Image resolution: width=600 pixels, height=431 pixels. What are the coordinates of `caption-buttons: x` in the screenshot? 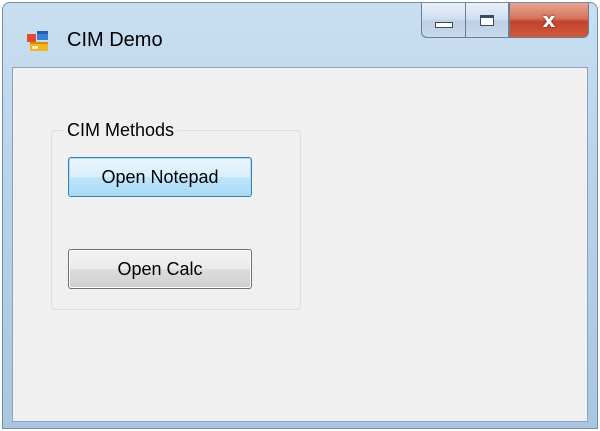 It's located at (505, 21).